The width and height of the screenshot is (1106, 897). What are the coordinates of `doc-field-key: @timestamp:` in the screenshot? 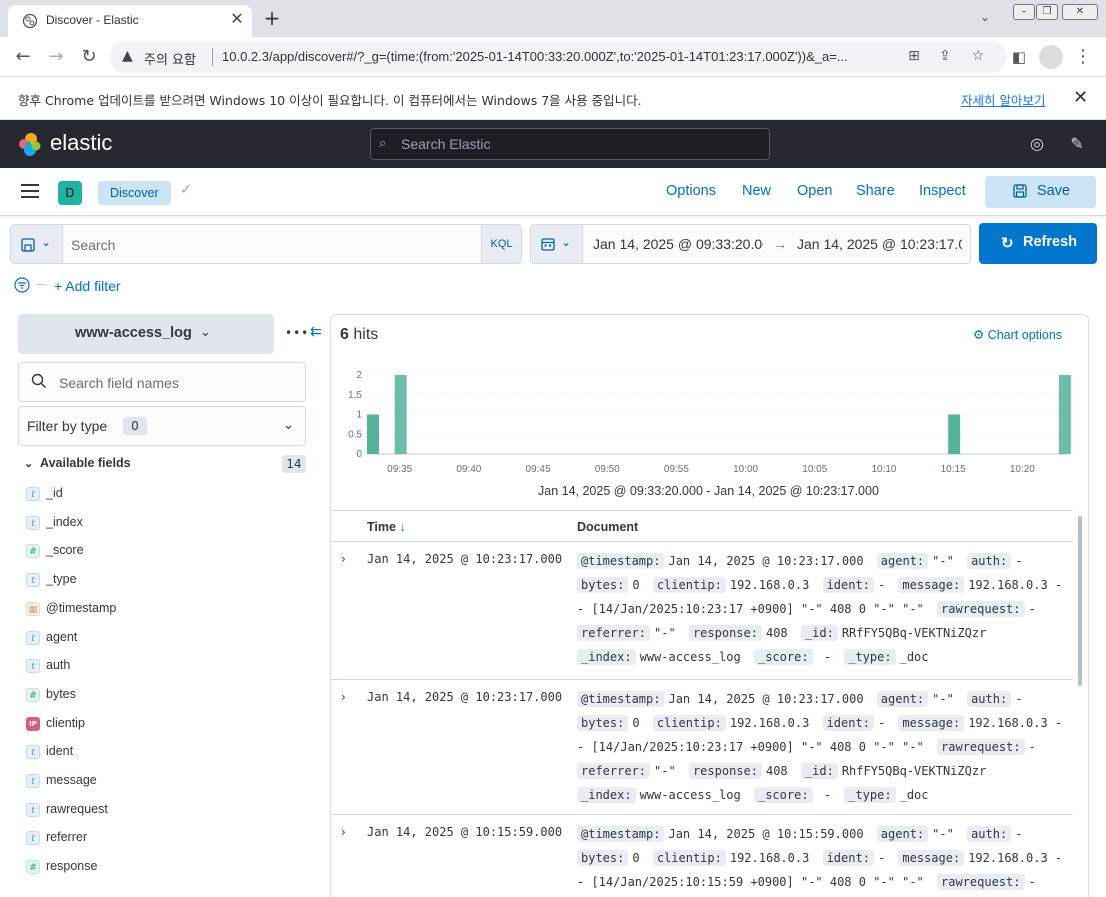 It's located at (621, 699).